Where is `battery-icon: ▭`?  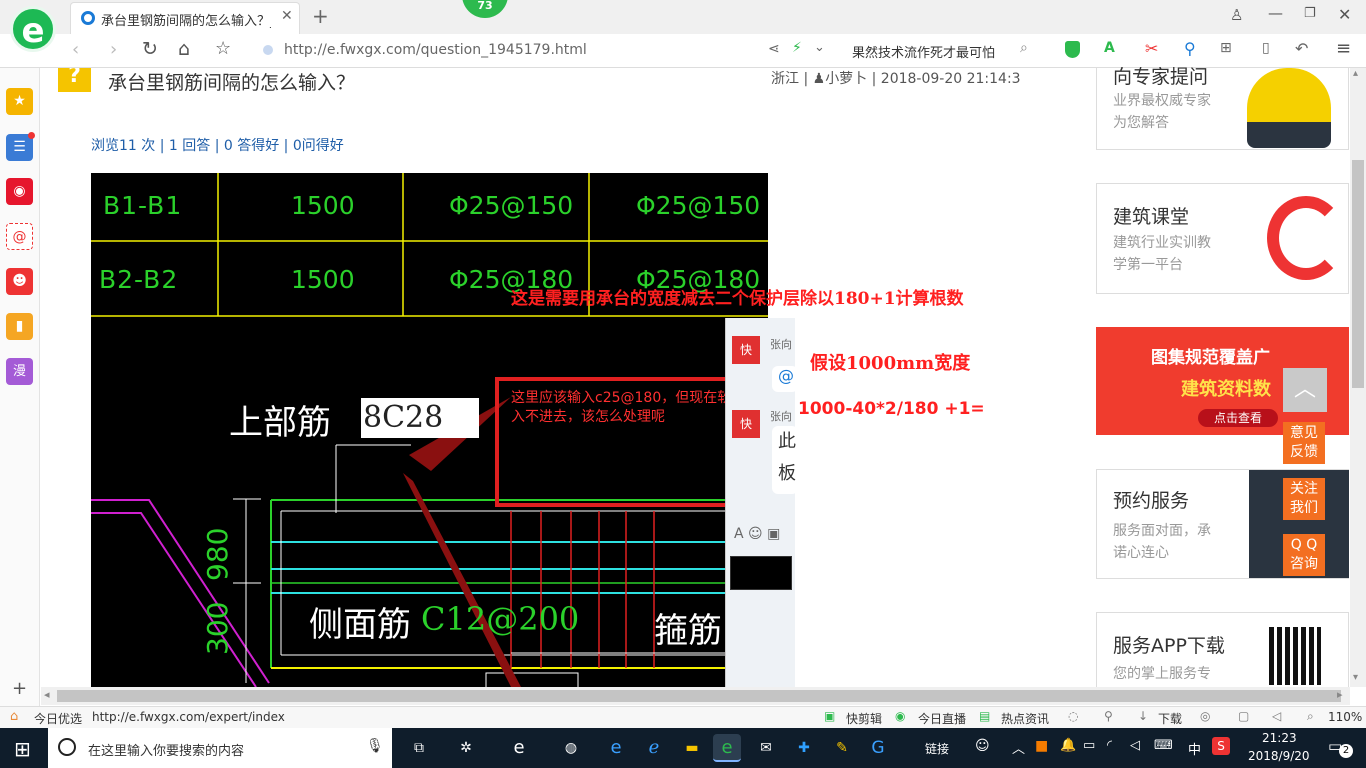 battery-icon: ▭ is located at coordinates (1089, 745).